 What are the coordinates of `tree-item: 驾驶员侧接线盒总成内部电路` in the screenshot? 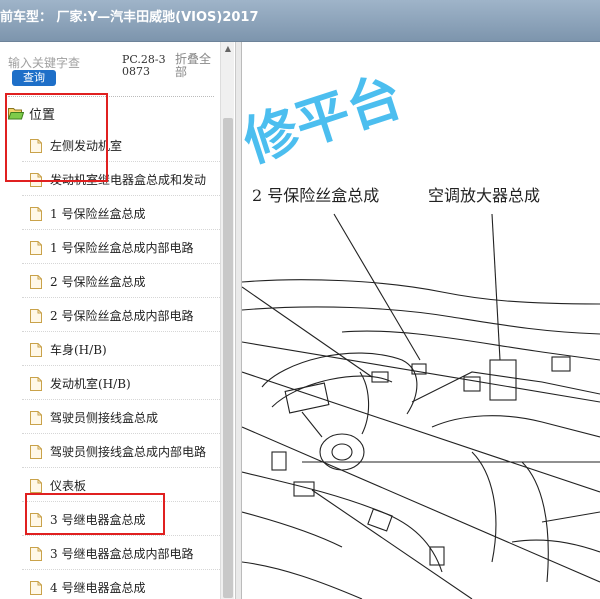 It's located at (121, 451).